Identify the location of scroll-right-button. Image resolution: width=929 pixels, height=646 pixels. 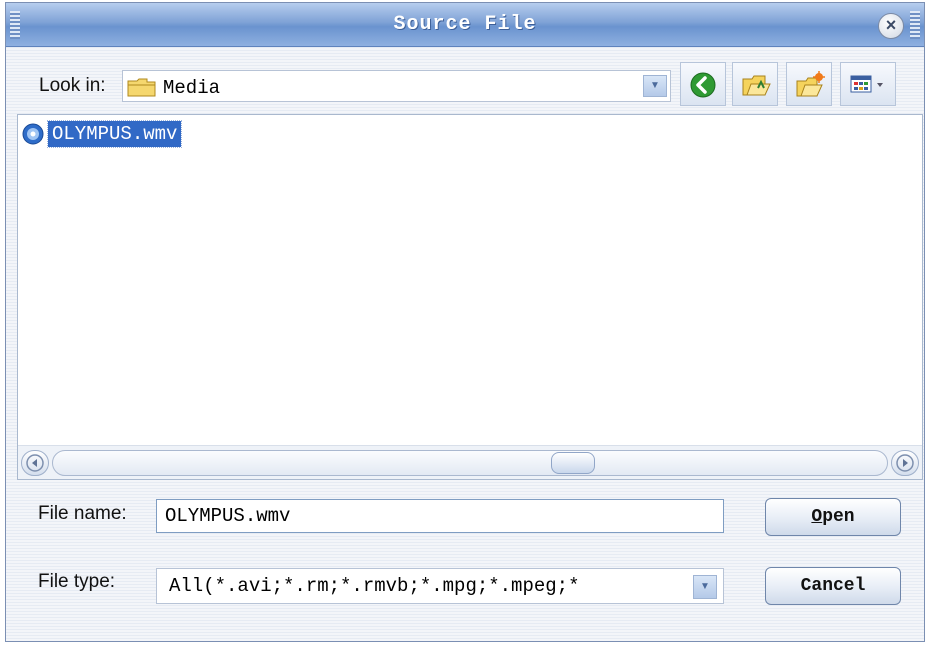
(905, 463).